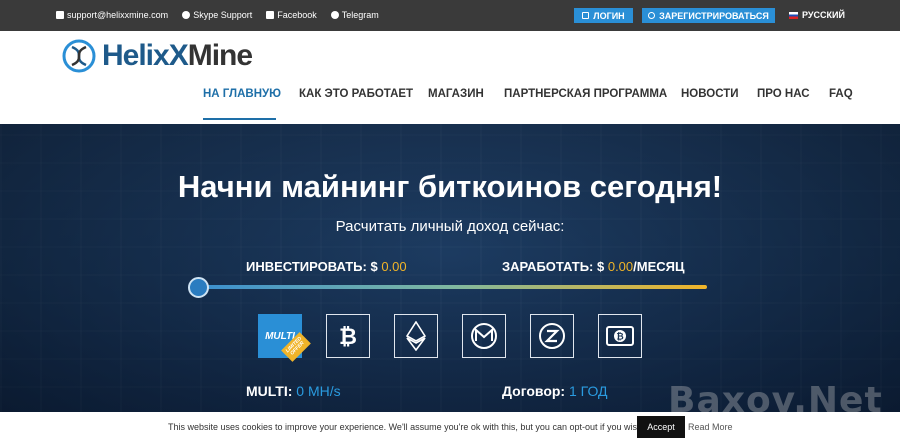 The image size is (900, 444). I want to click on russia-flag-icon, so click(793, 15).